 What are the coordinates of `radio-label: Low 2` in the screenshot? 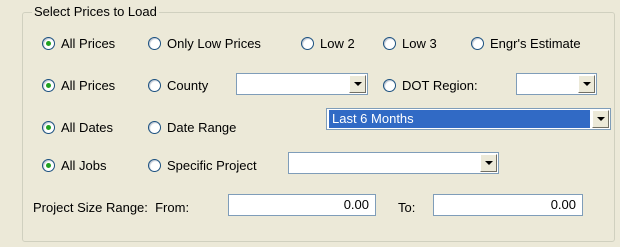 It's located at (337, 43).